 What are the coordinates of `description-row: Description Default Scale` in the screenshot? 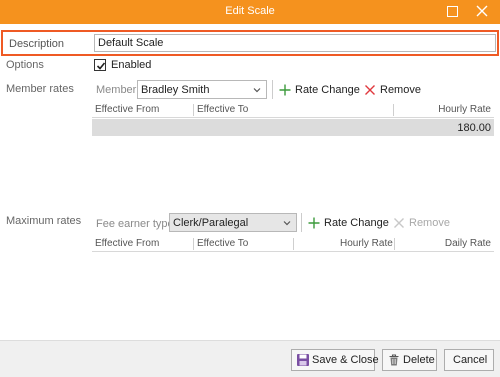 It's located at (250, 43).